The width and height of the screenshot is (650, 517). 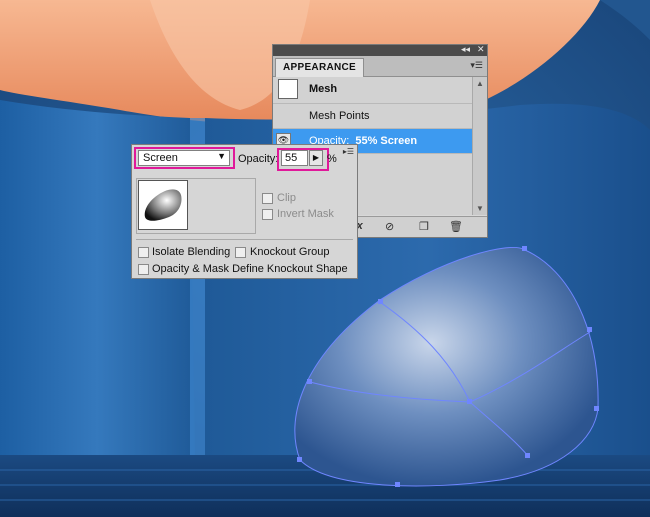 What do you see at coordinates (316, 158) in the screenshot?
I see `opacity-popup-arrow-icon: ▶` at bounding box center [316, 158].